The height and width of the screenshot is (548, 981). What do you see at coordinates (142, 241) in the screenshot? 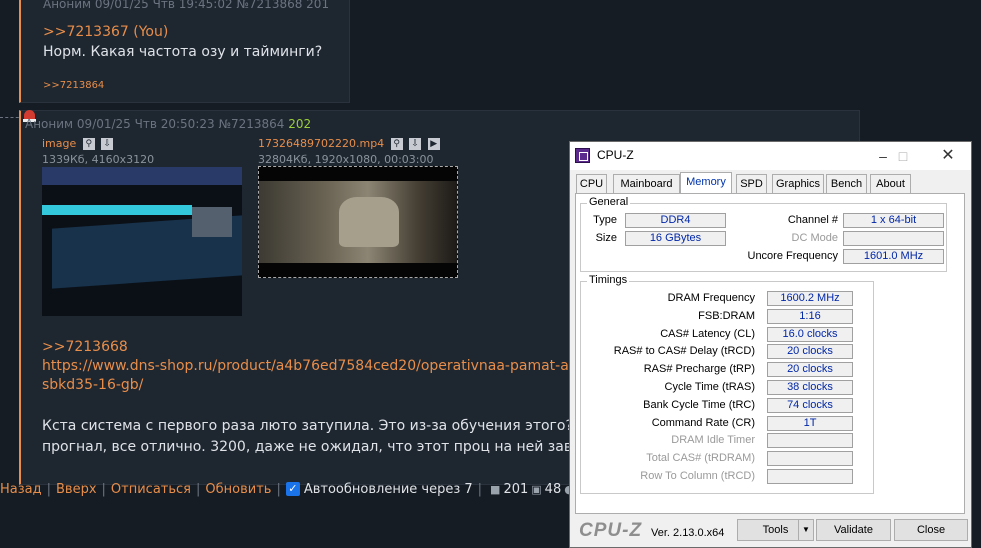
I see `file1-thumbnail` at bounding box center [142, 241].